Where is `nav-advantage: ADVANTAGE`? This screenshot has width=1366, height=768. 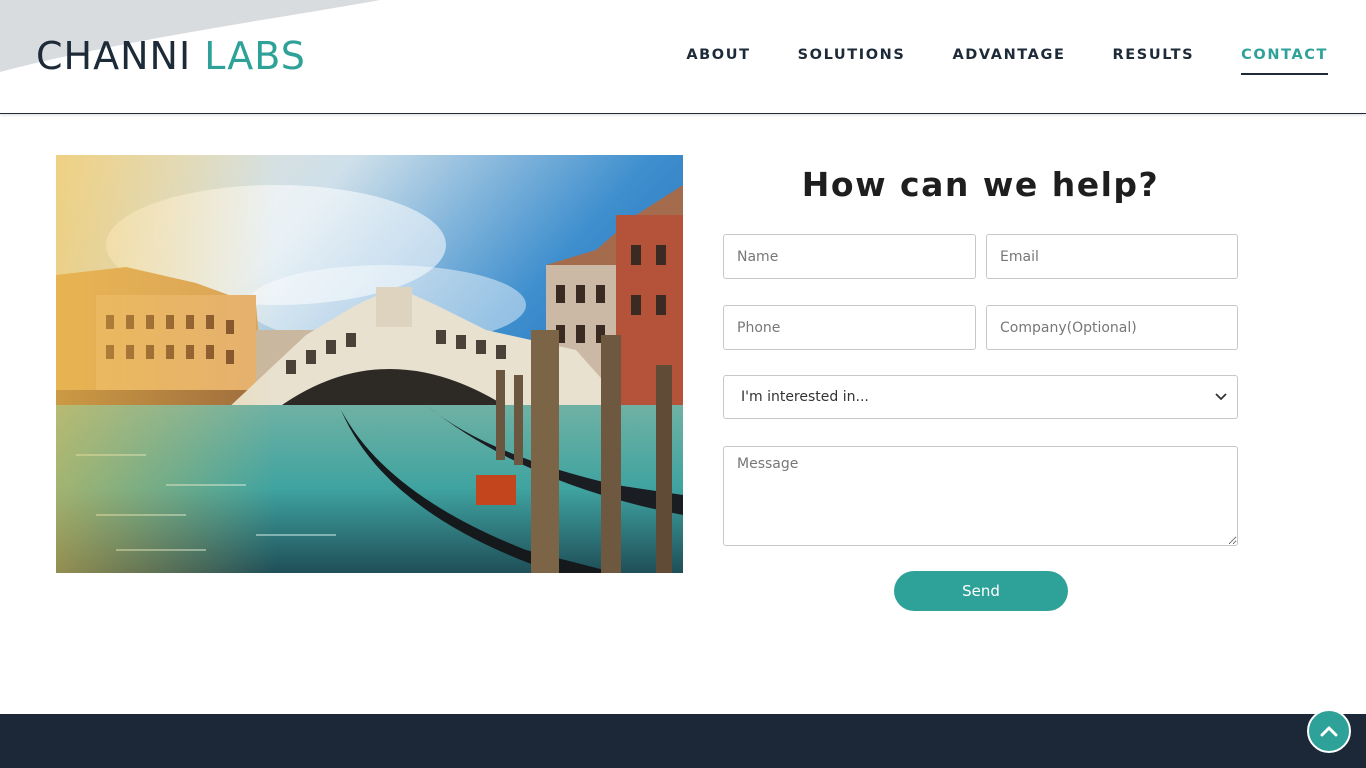 nav-advantage: ADVANTAGE is located at coordinates (1008, 60).